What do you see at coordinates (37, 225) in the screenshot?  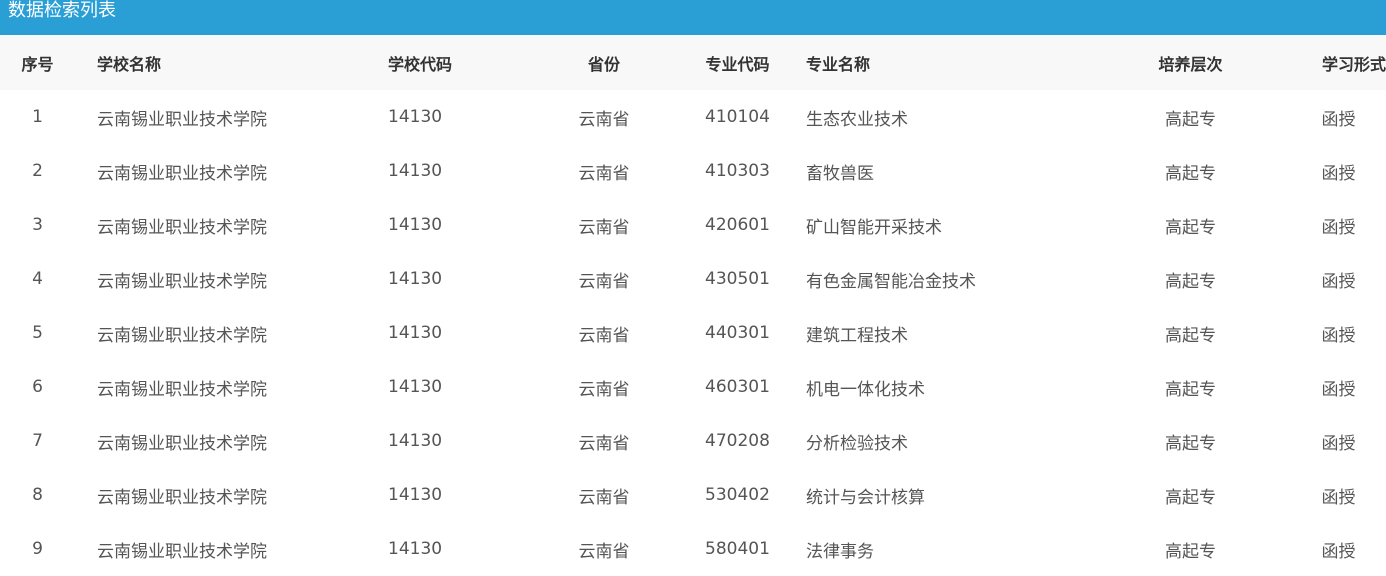 I see `cell-index: 3` at bounding box center [37, 225].